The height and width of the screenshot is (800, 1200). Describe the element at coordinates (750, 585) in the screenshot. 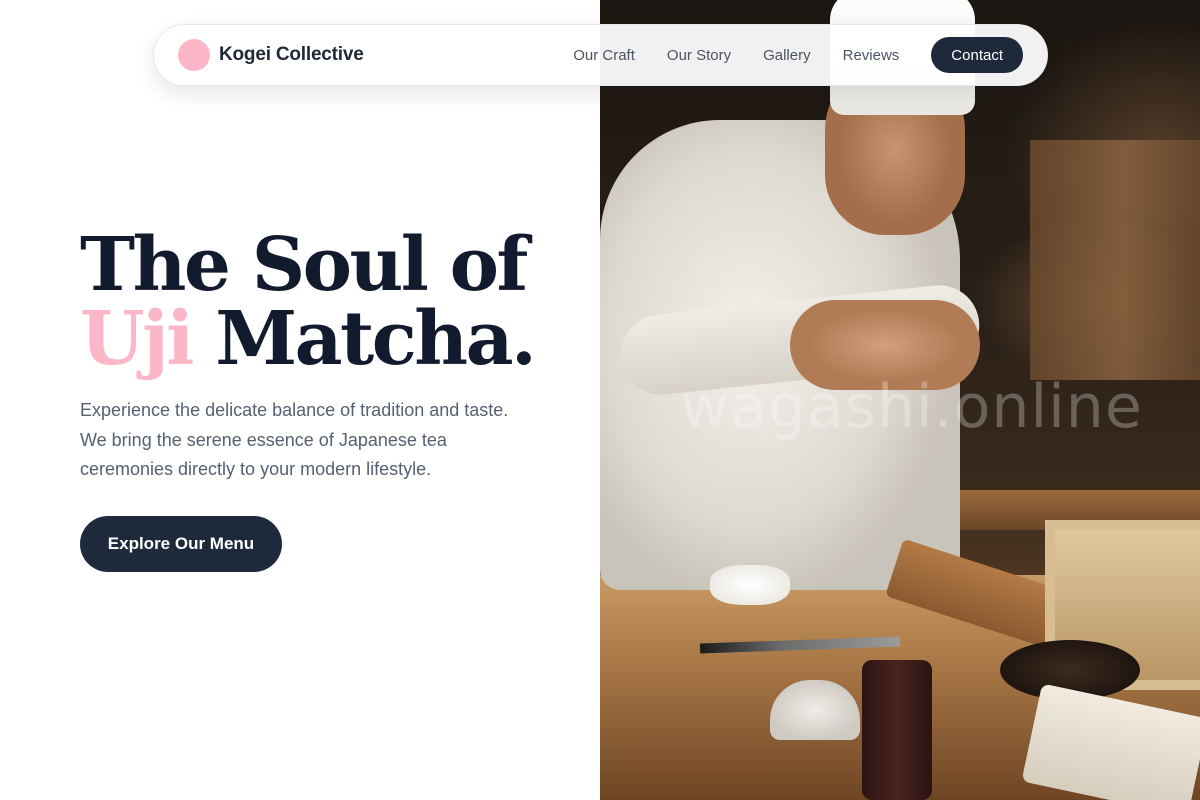

I see `photo-cloth` at that location.